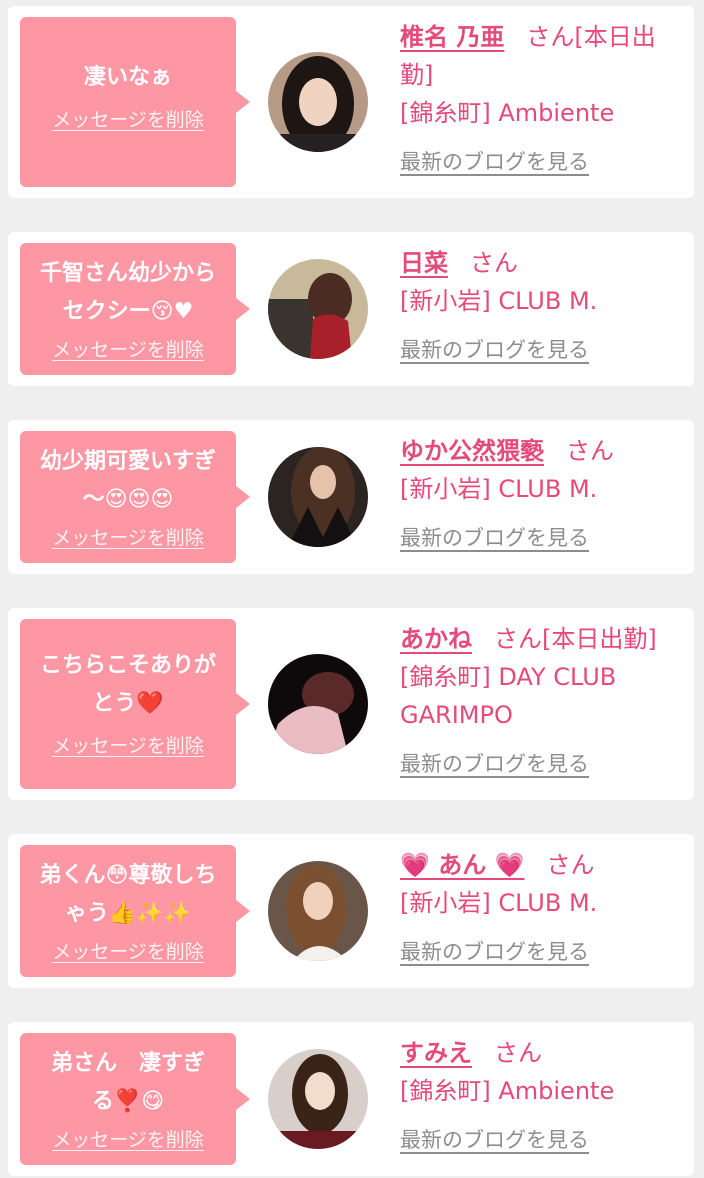  I want to click on cast-name-link: ゆか公然猥褻, so click(472, 451).